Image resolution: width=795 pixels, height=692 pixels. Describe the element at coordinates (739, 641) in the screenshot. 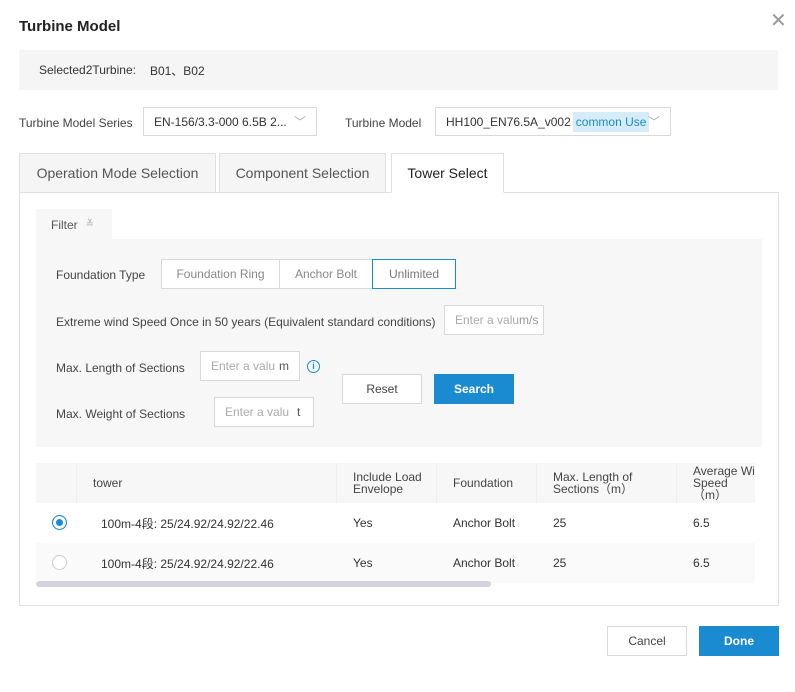

I see `done-button: Done` at that location.